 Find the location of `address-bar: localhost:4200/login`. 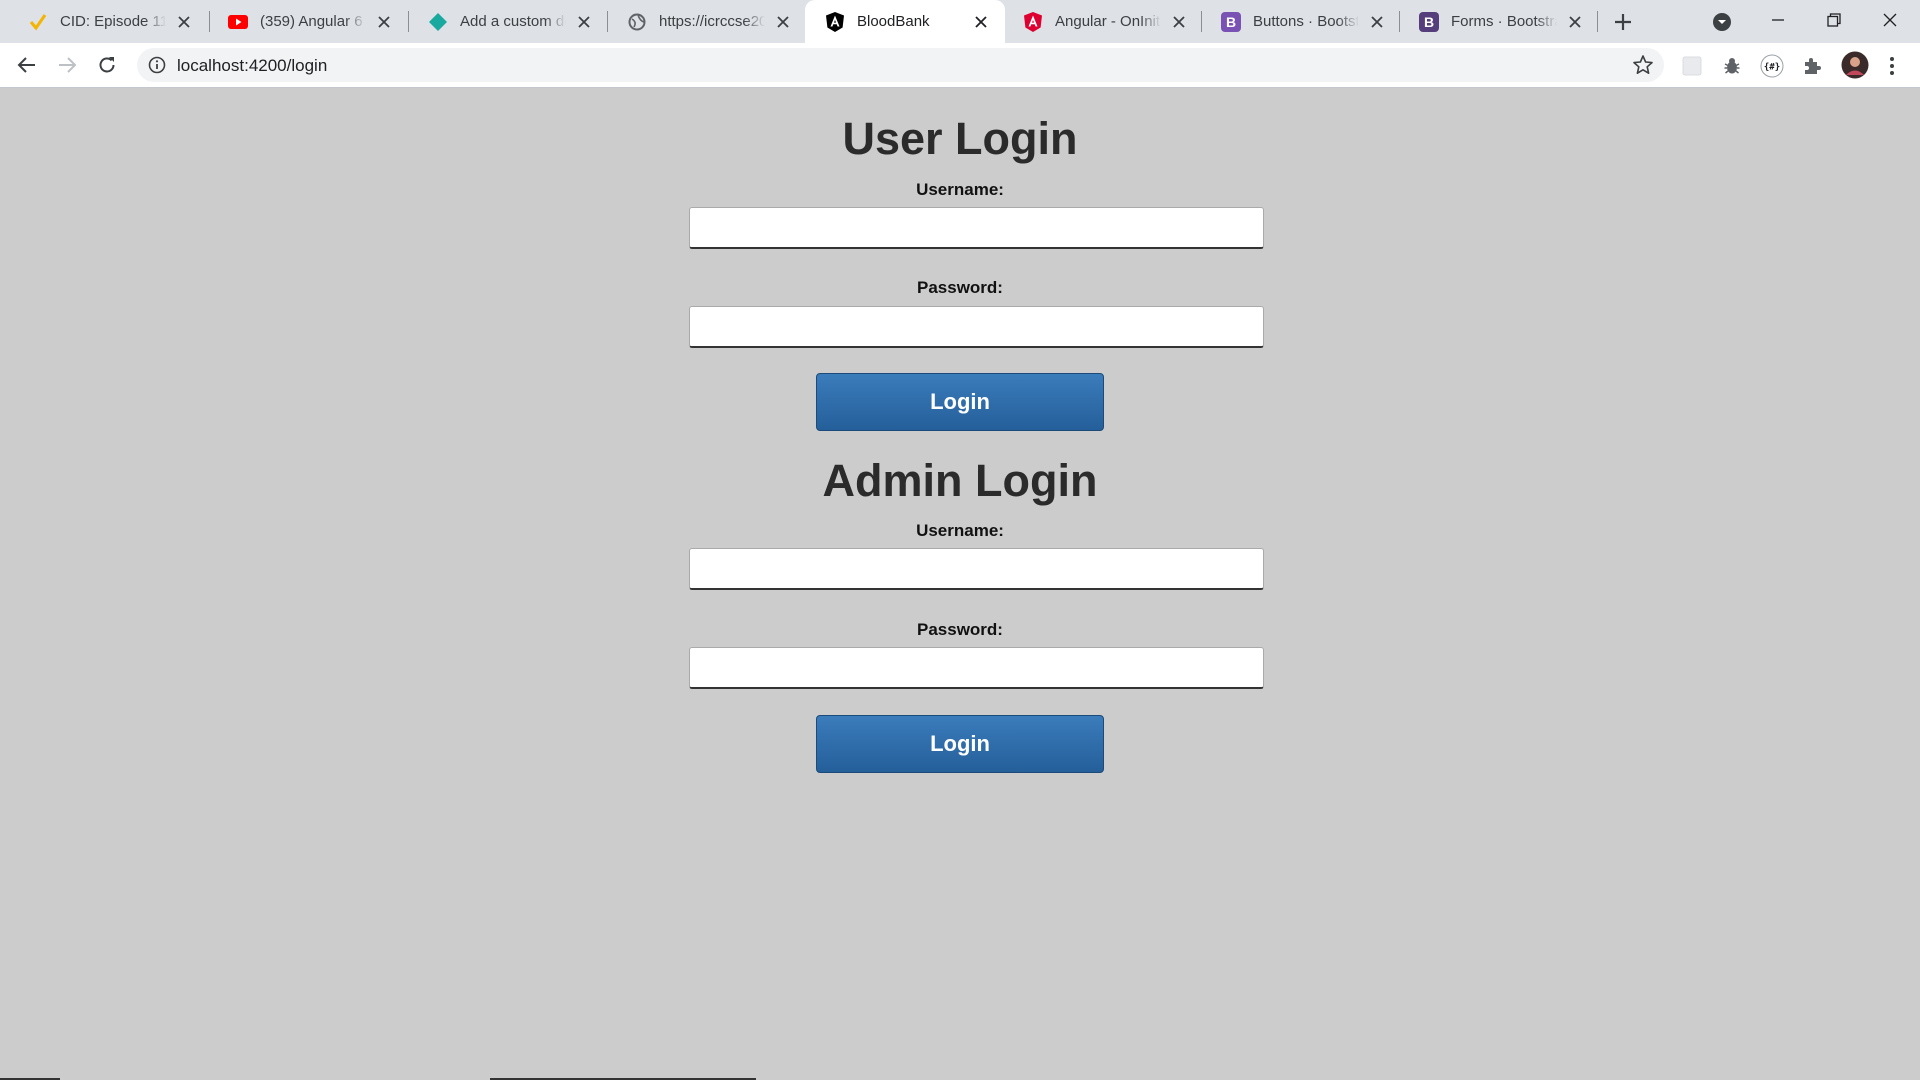

address-bar: localhost:4200/login is located at coordinates (900, 65).